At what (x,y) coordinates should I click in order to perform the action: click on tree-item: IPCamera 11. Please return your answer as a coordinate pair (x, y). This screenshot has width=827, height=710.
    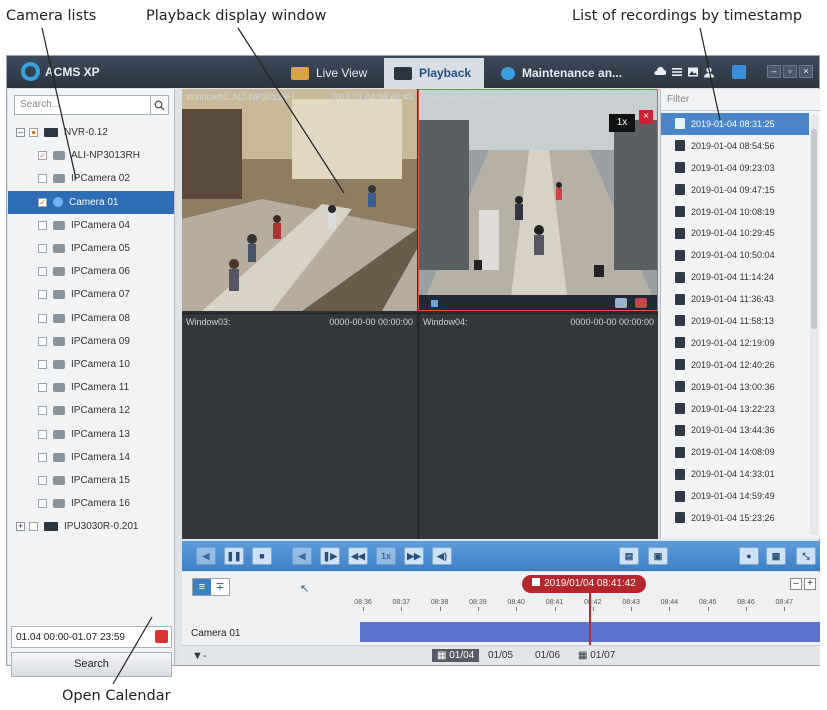
    Looking at the image, I should click on (91, 387).